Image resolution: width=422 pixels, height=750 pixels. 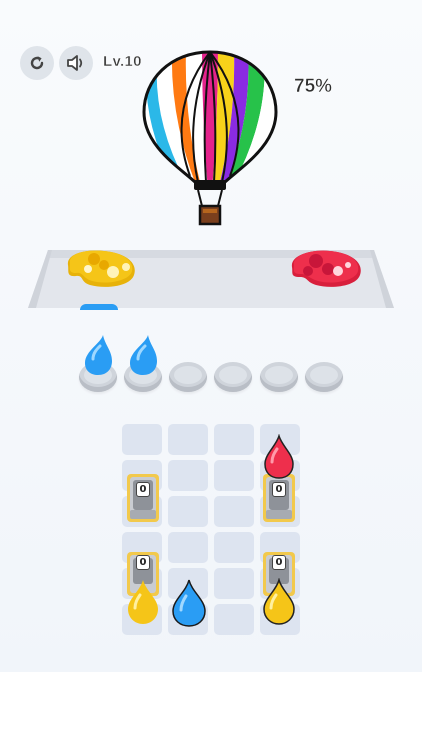 What do you see at coordinates (143, 498) in the screenshot?
I see `paint-machine` at bounding box center [143, 498].